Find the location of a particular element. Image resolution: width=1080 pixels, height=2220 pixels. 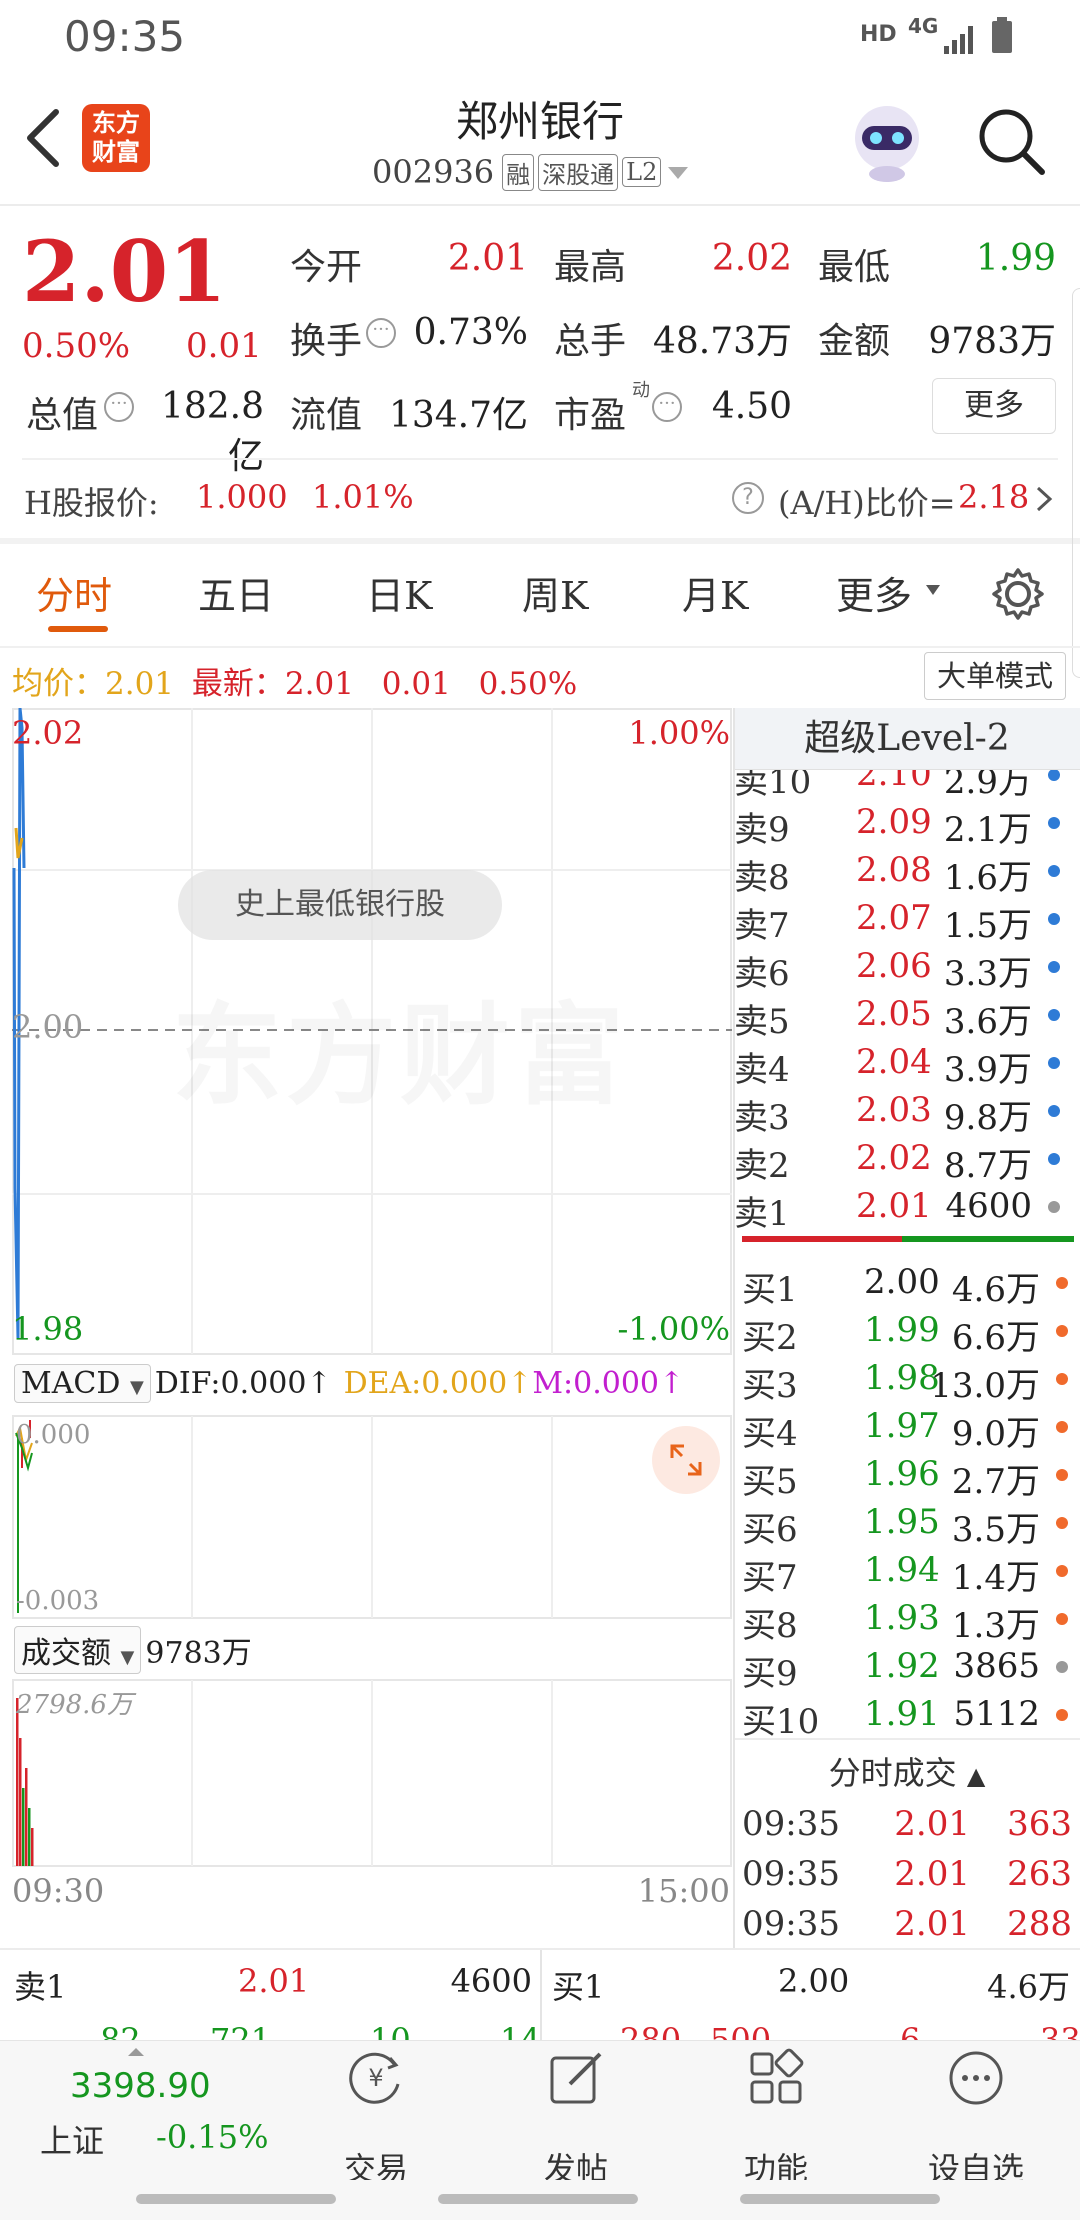

level2-title: 超级Level-2 is located at coordinates (907, 739).